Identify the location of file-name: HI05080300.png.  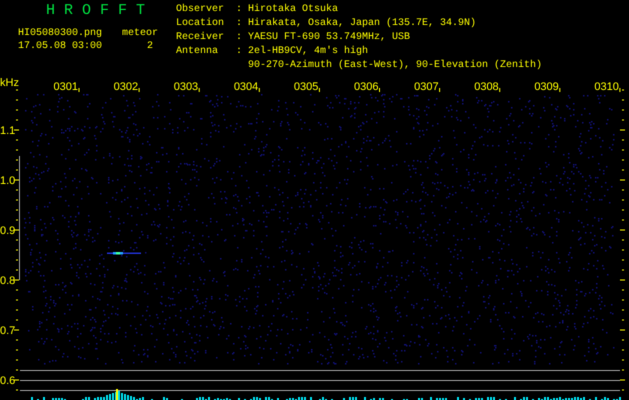
(60, 33).